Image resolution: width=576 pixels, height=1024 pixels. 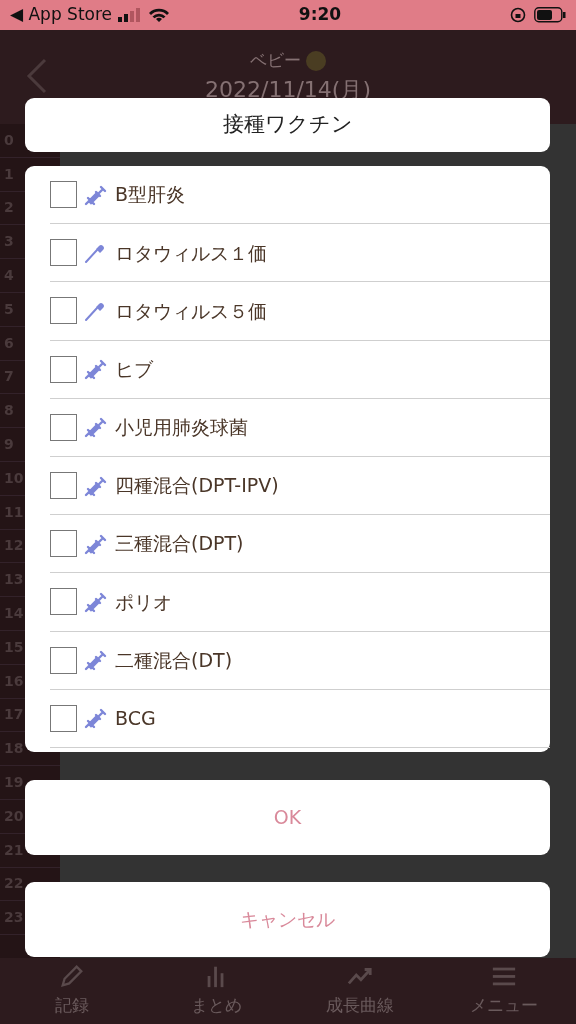 I want to click on vaccine-label: 三種混合(DPT), so click(x=179, y=544).